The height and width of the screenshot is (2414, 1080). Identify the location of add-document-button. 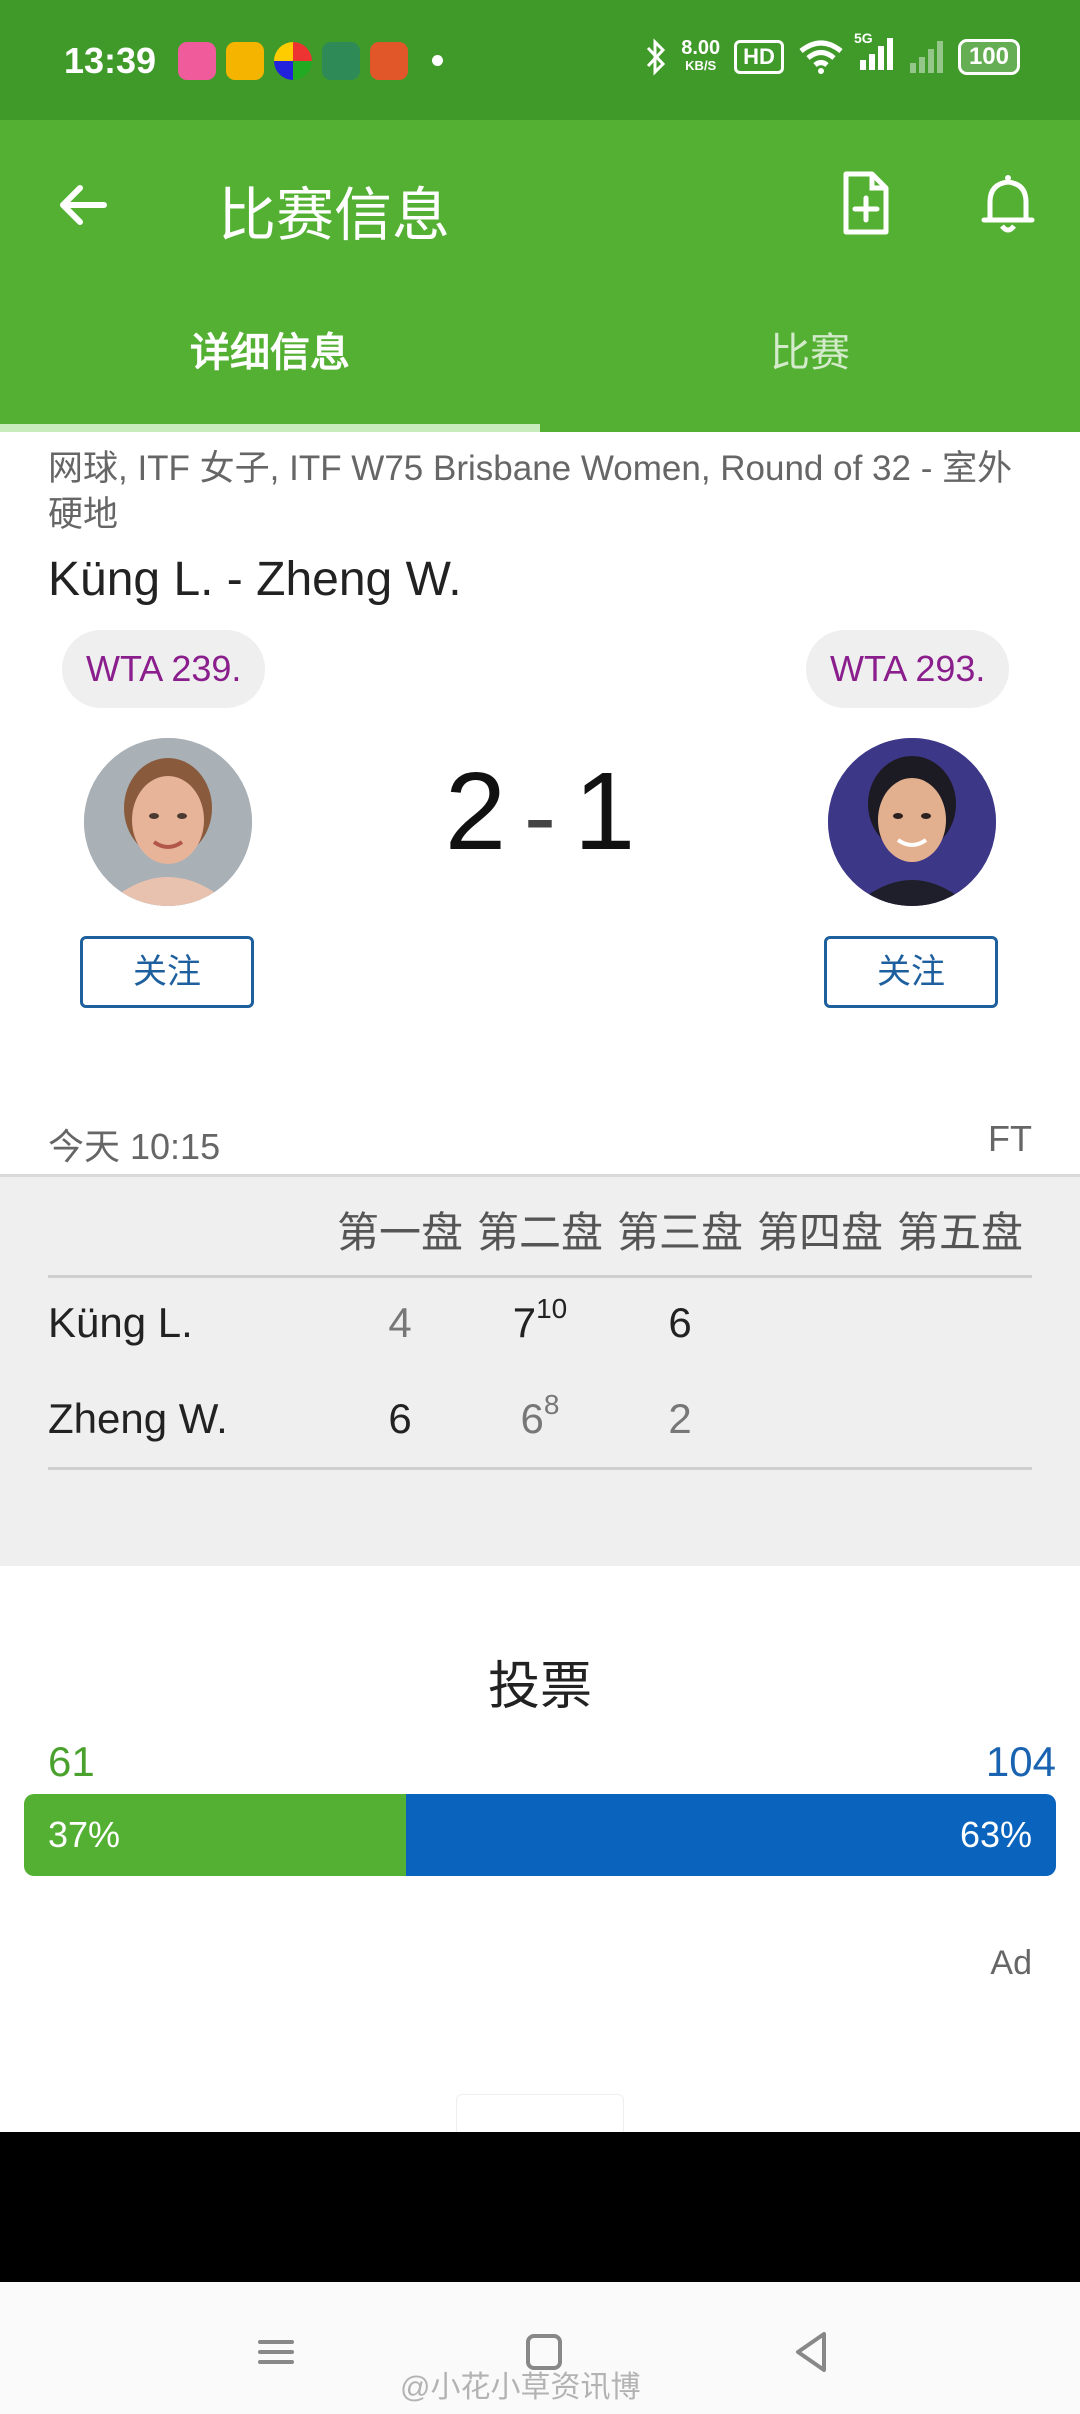
(865, 203).